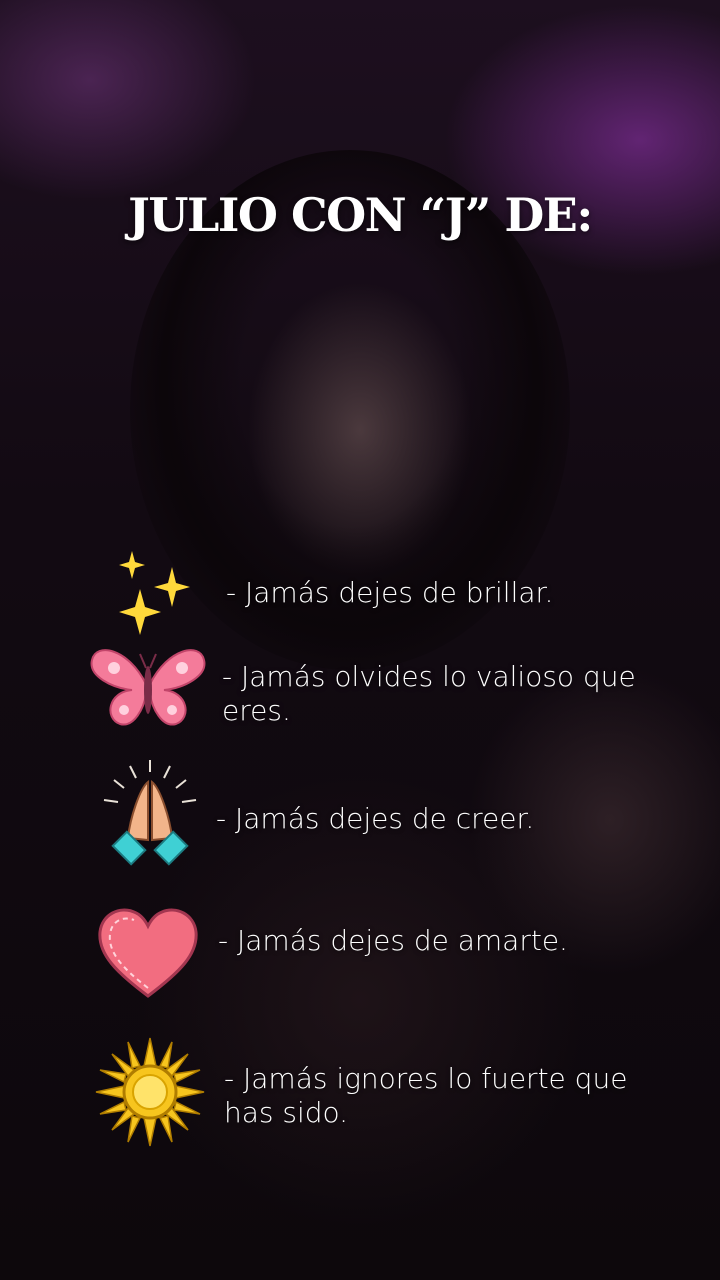 This screenshot has height=1280, width=720. I want to click on sun-icon, so click(150, 1092).